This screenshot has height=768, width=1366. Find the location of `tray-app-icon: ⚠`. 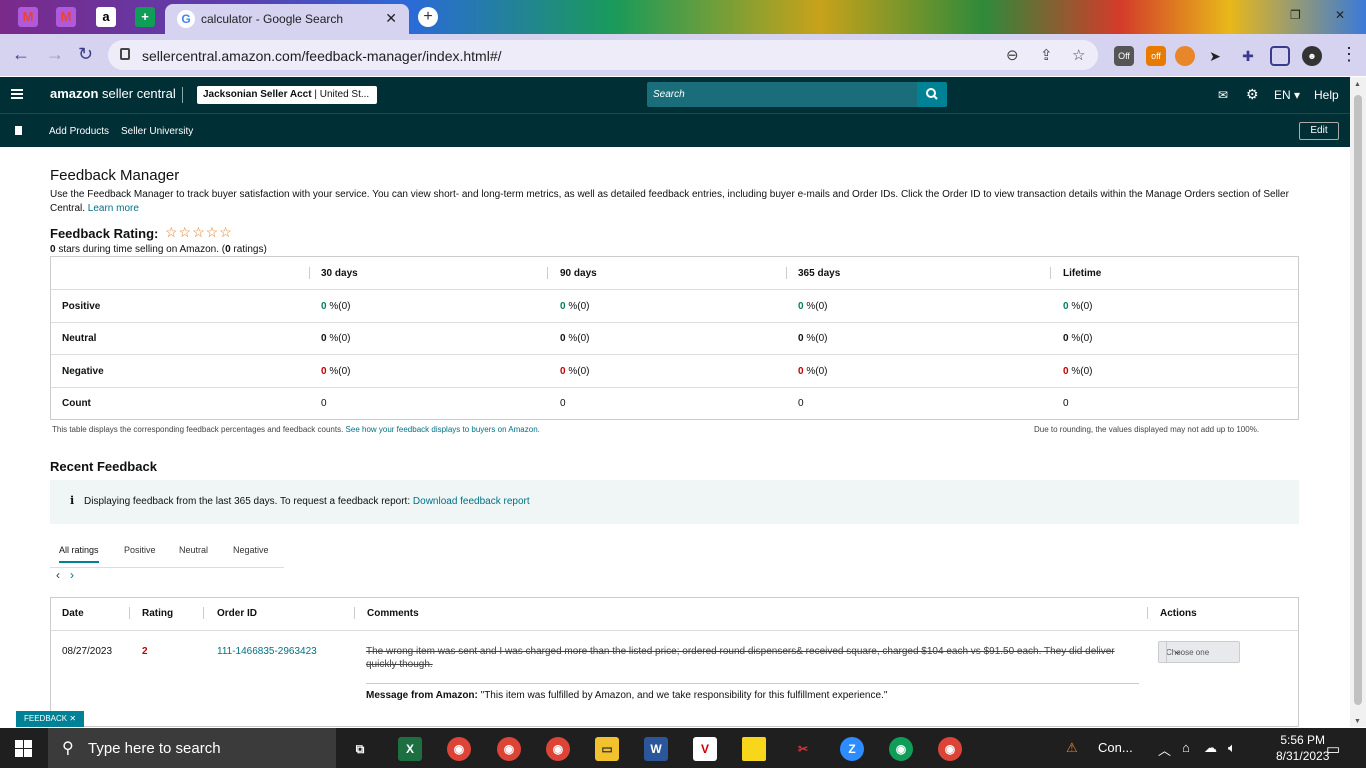

tray-app-icon: ⚠ is located at coordinates (1072, 748).